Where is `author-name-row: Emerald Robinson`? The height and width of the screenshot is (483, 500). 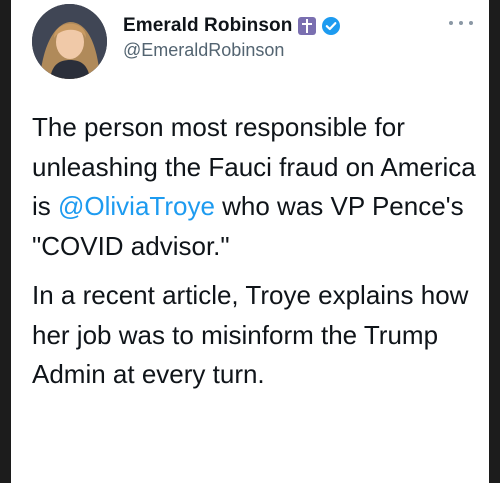
author-name-row: Emerald Robinson is located at coordinates (232, 26).